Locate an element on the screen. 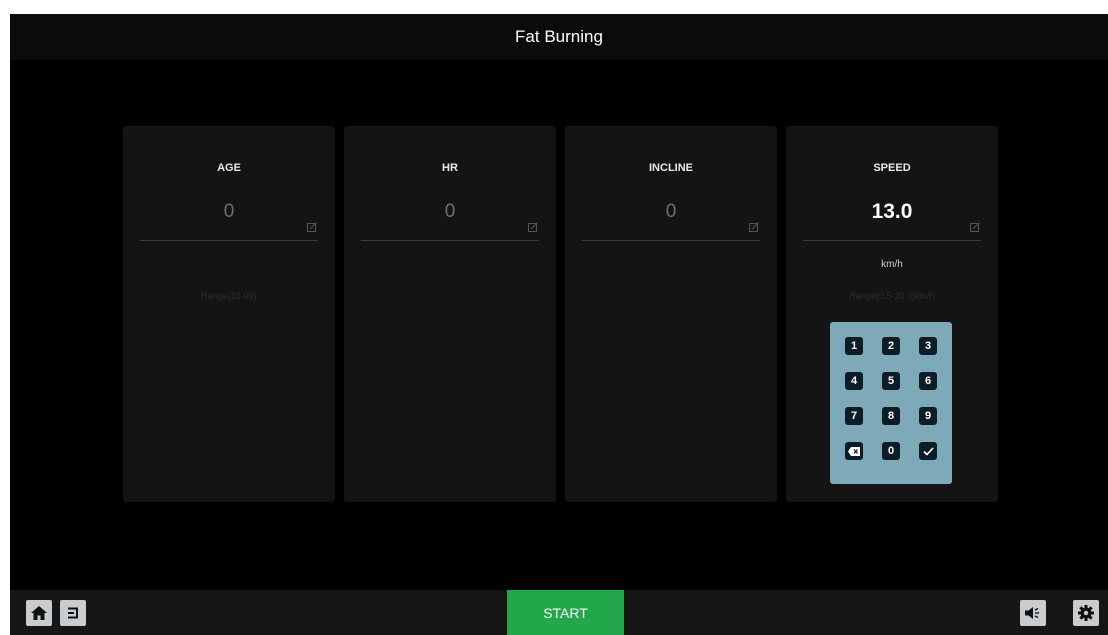  key-0: 0 is located at coordinates (891, 451).